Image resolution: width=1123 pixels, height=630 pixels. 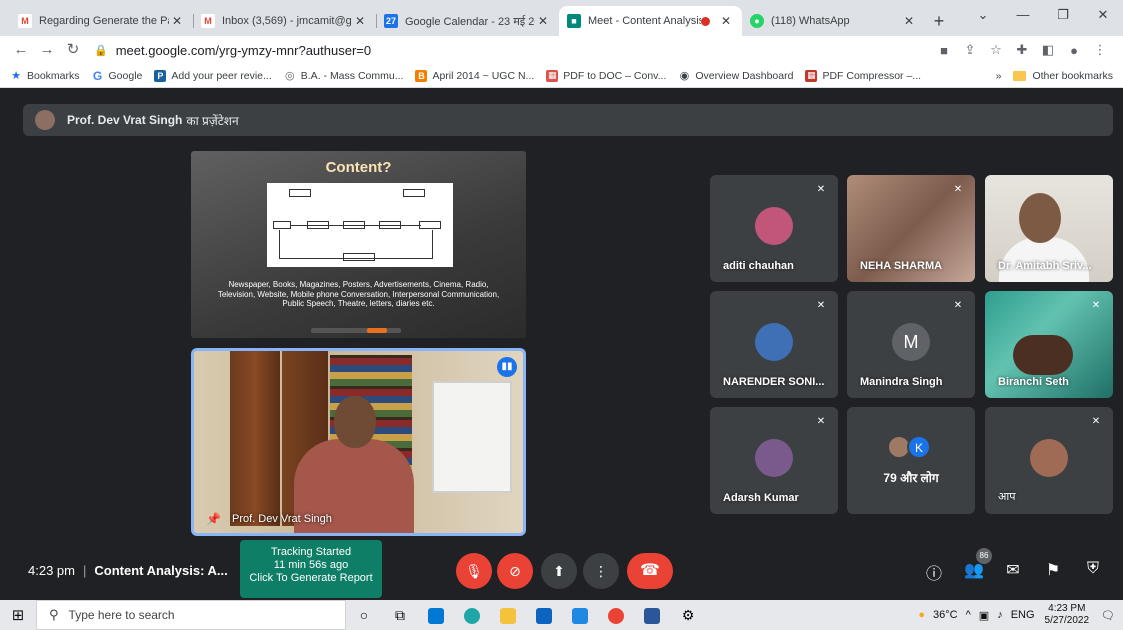 I want to click on mic-toggle-button: 🎙, so click(x=474, y=571).